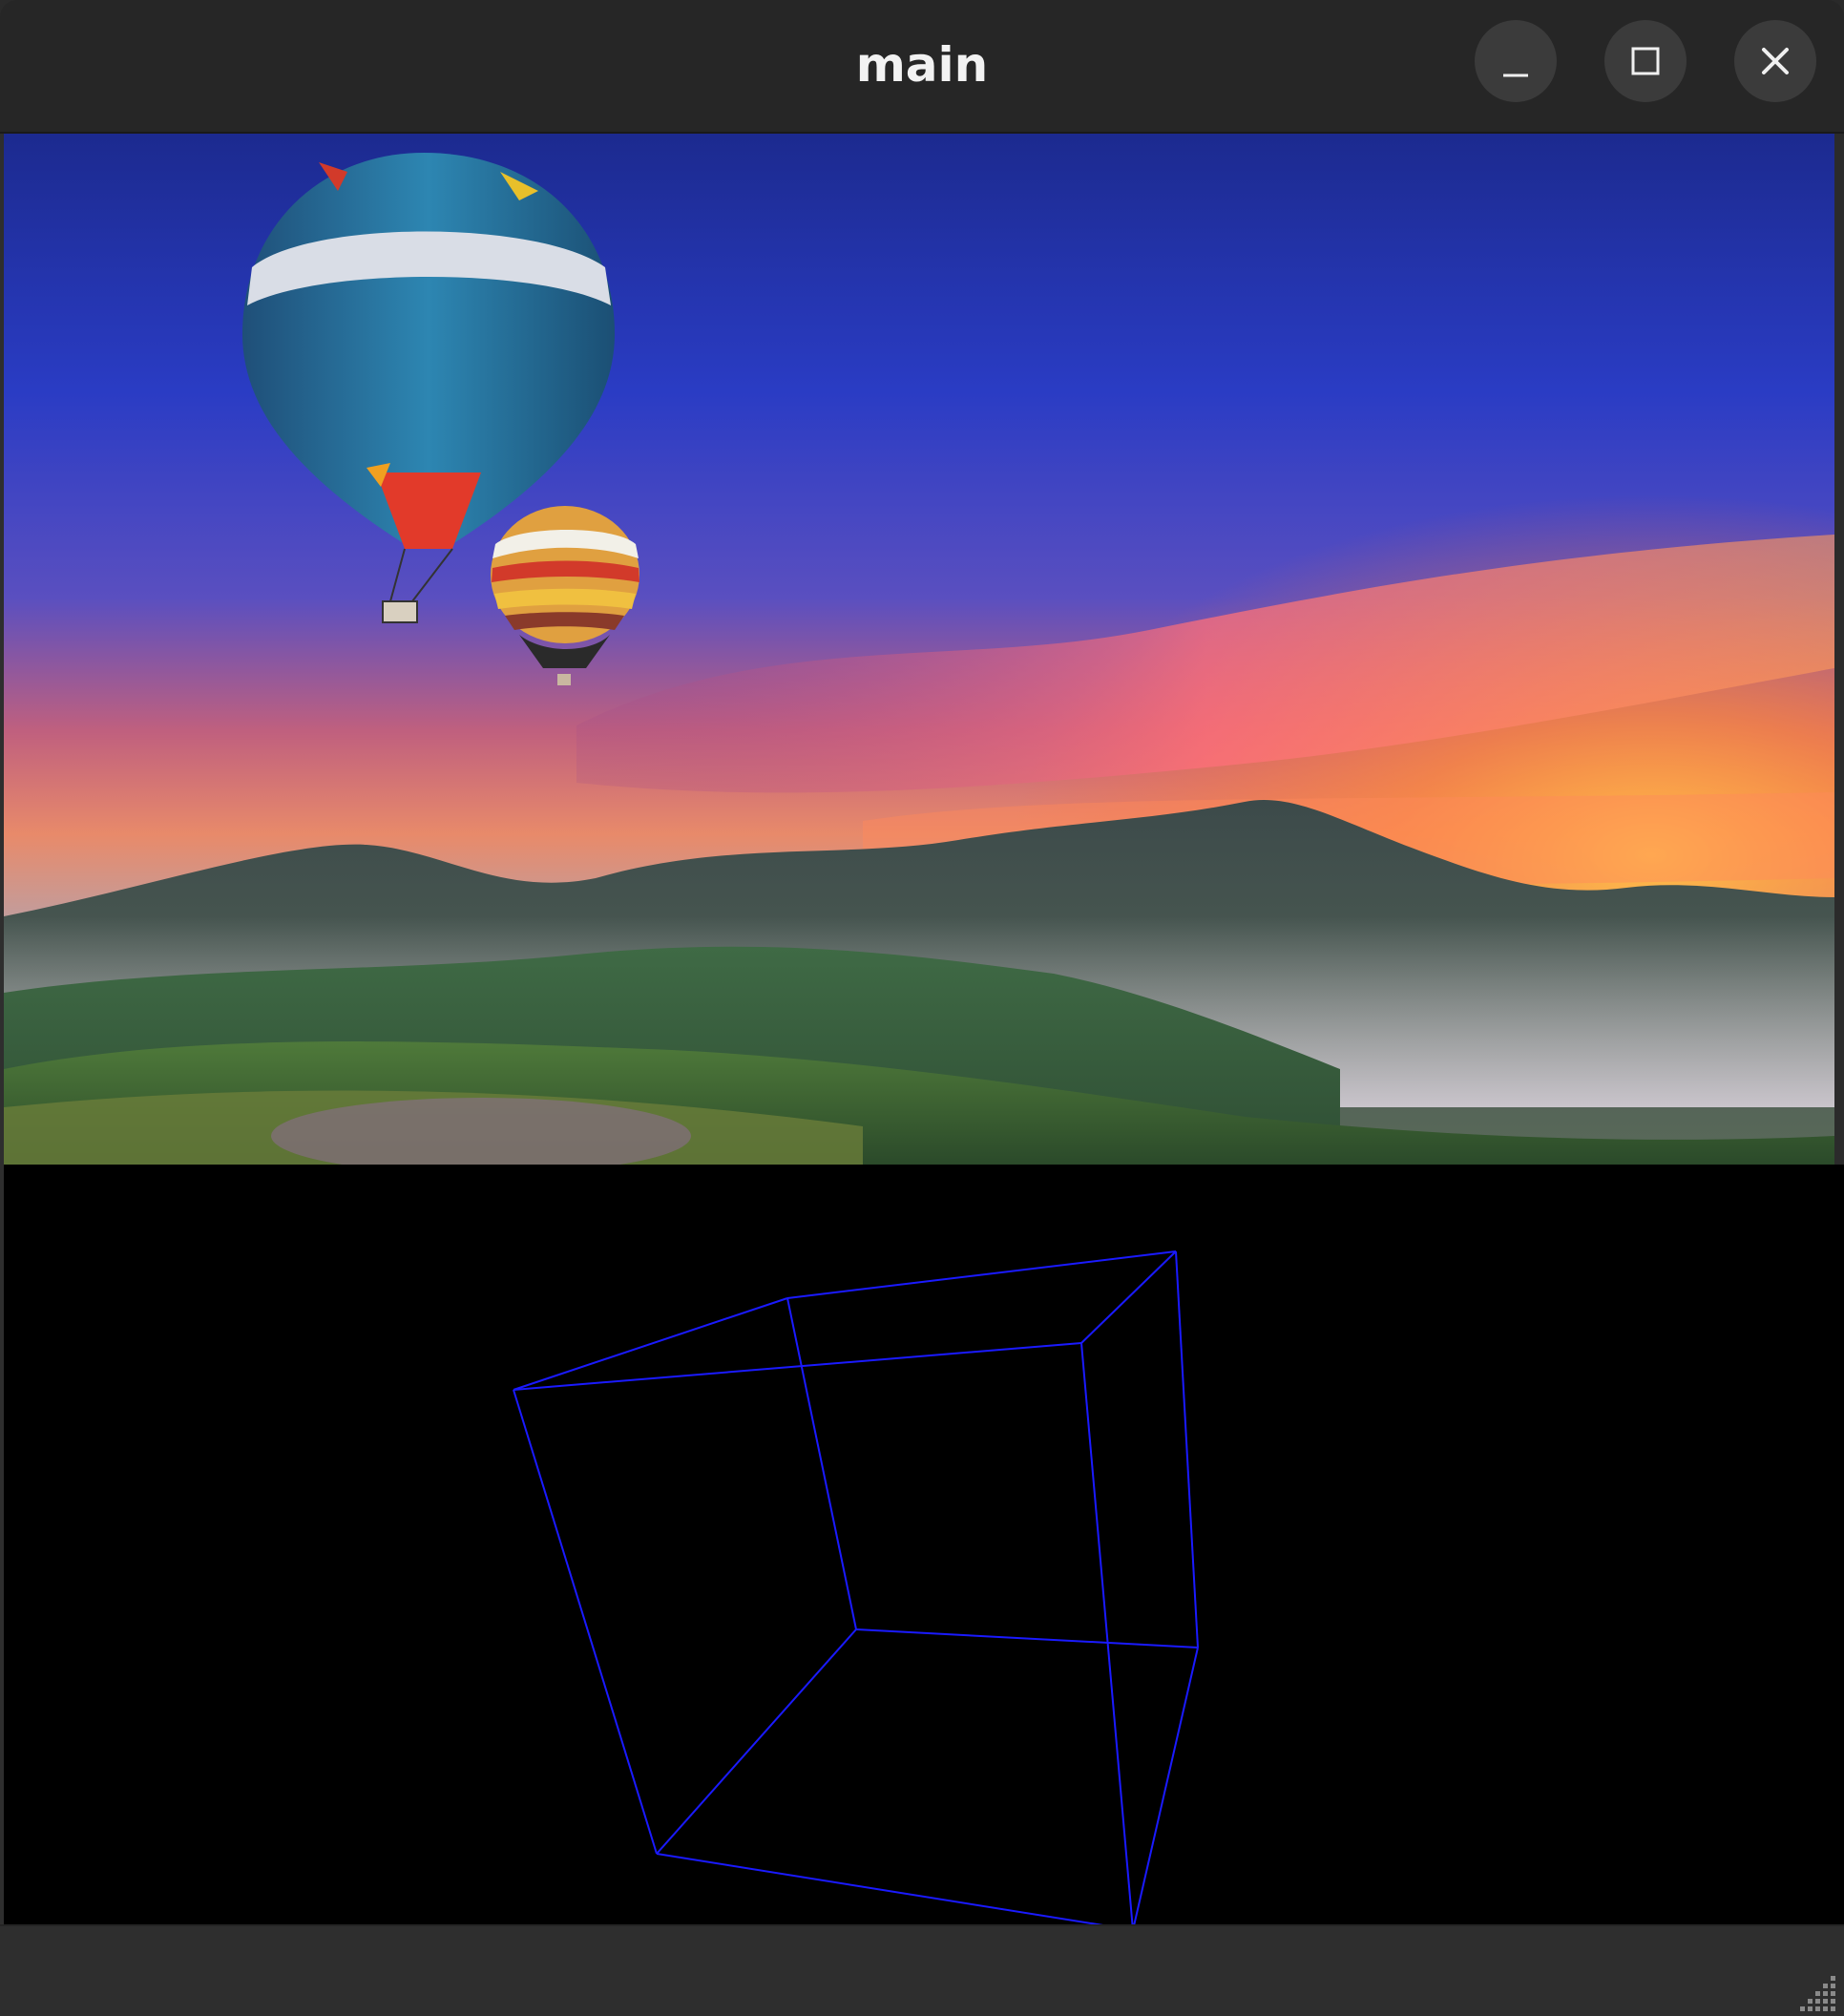 This screenshot has width=1844, height=2016. I want to click on window-title: main, so click(922, 65).